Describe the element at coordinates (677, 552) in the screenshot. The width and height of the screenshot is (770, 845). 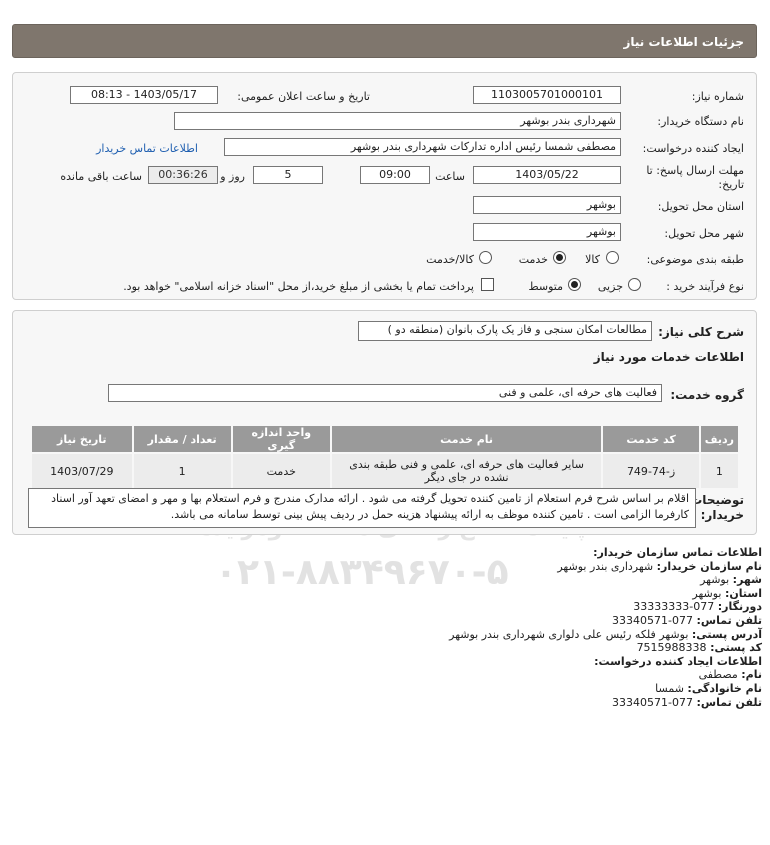
I see `contact-title: اطلاعات تماس سازمان خریدار:` at that location.